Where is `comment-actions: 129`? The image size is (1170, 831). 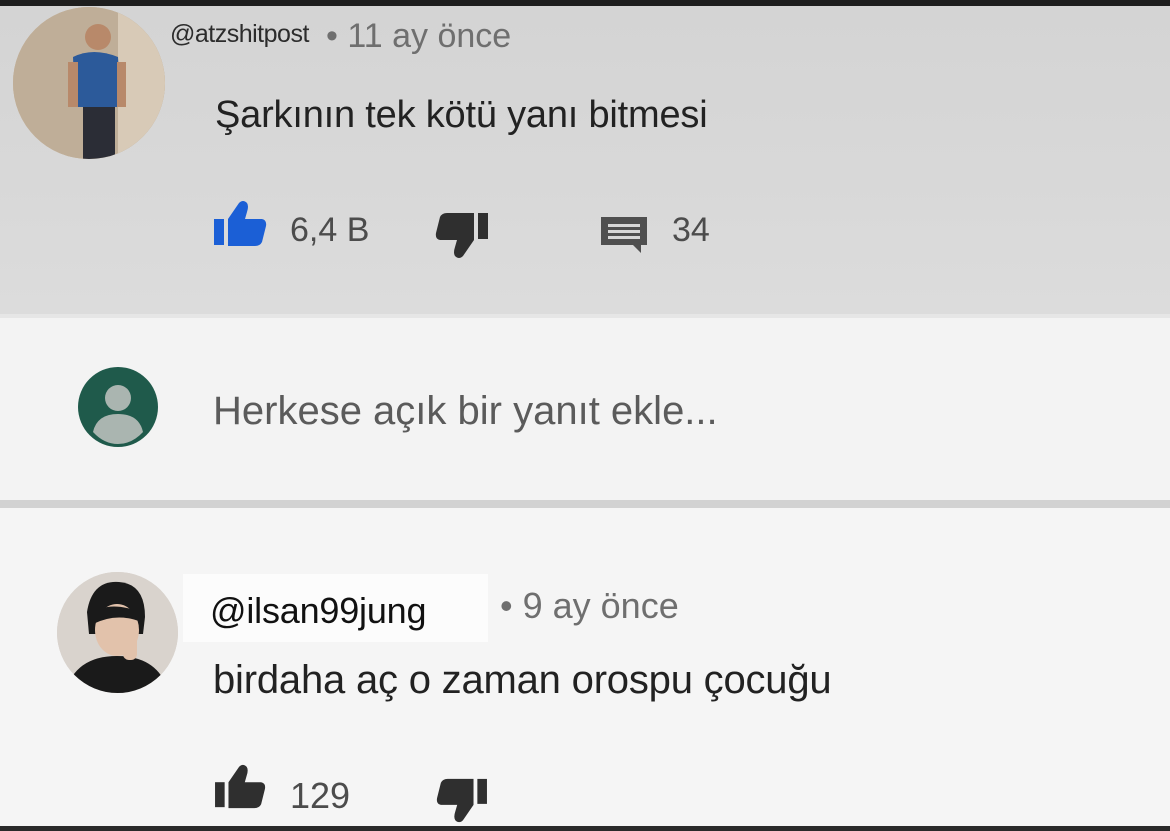 comment-actions: 129 is located at coordinates (412, 793).